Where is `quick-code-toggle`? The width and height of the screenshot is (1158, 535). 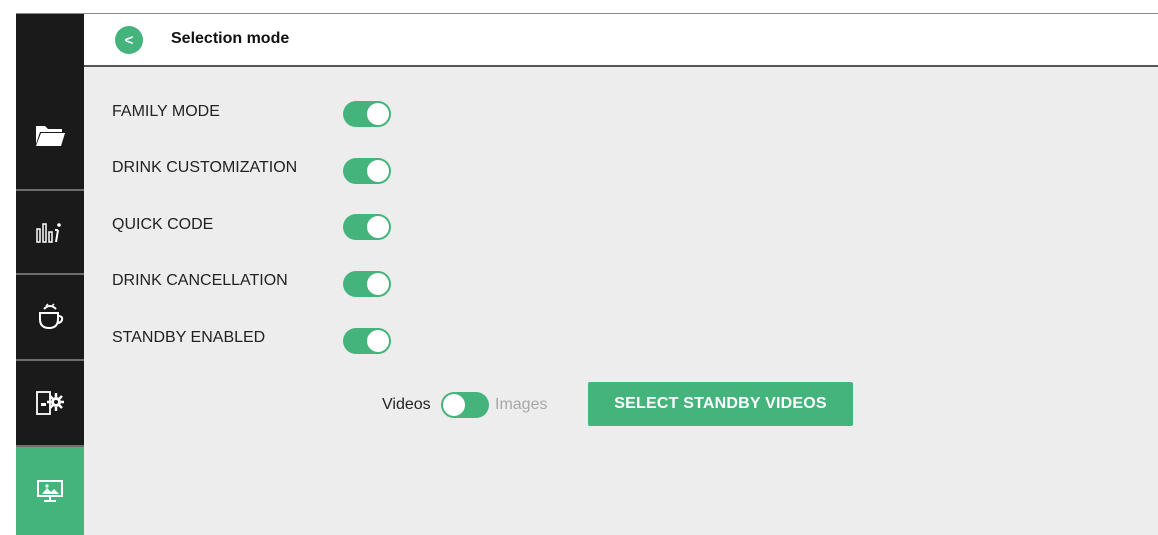
quick-code-toggle is located at coordinates (367, 227).